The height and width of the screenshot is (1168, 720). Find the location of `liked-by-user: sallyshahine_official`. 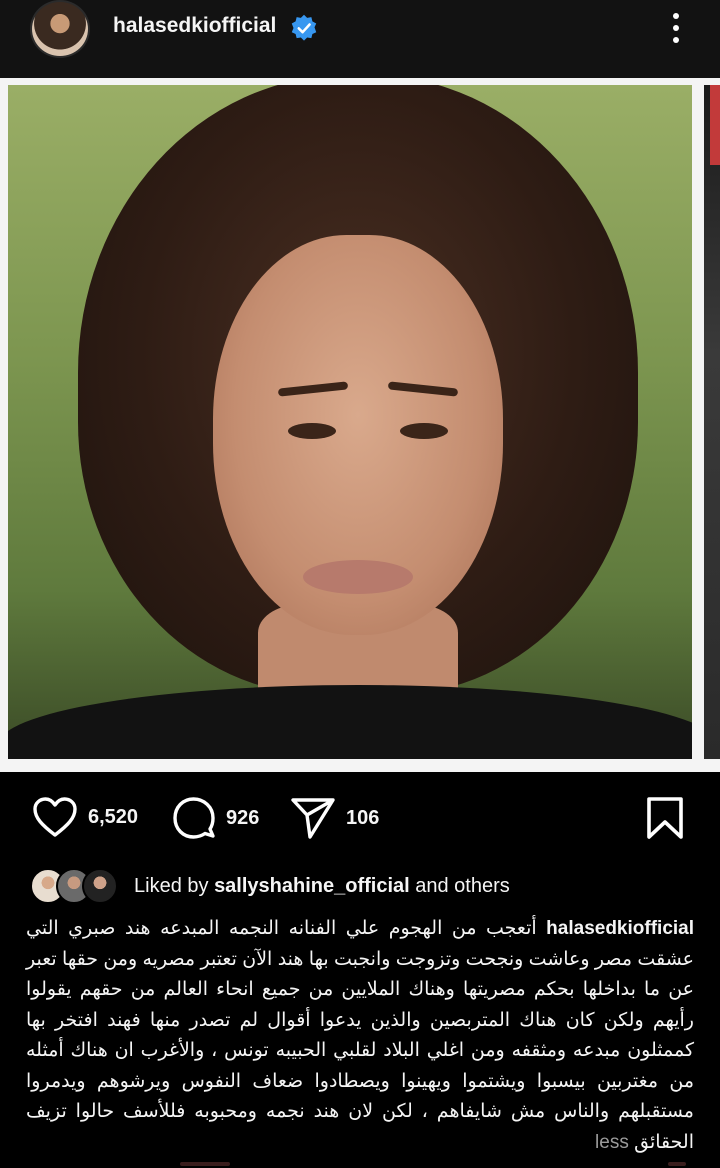

liked-by-user: sallyshahine_official is located at coordinates (312, 886).